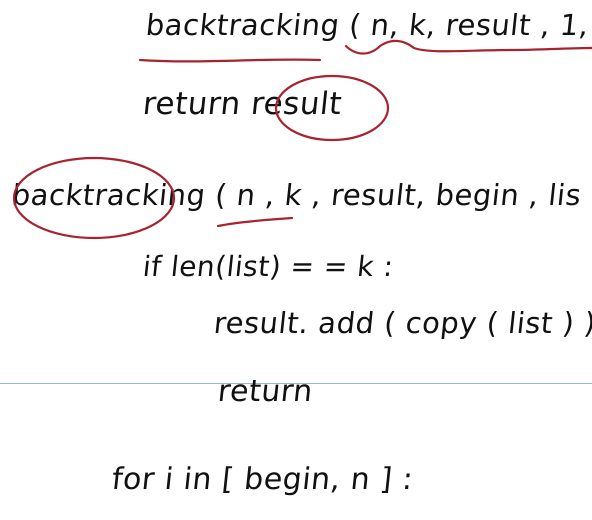  What do you see at coordinates (230, 60) in the screenshot?
I see `underline-backtracking-call` at bounding box center [230, 60].